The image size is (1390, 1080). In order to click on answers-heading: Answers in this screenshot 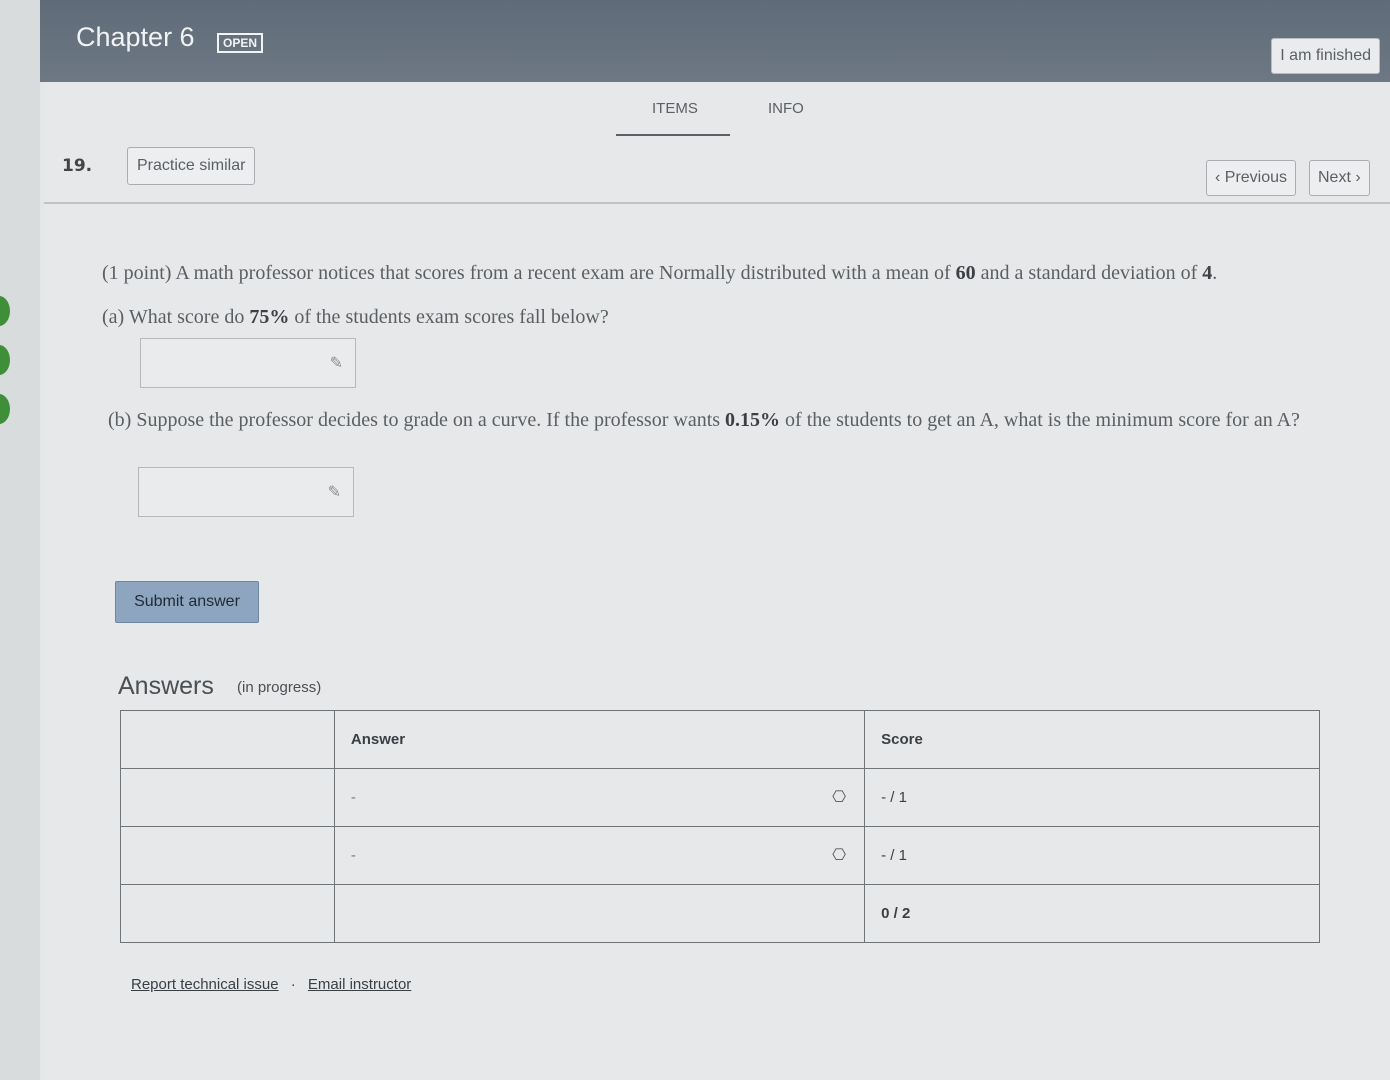, I will do `click(166, 686)`.